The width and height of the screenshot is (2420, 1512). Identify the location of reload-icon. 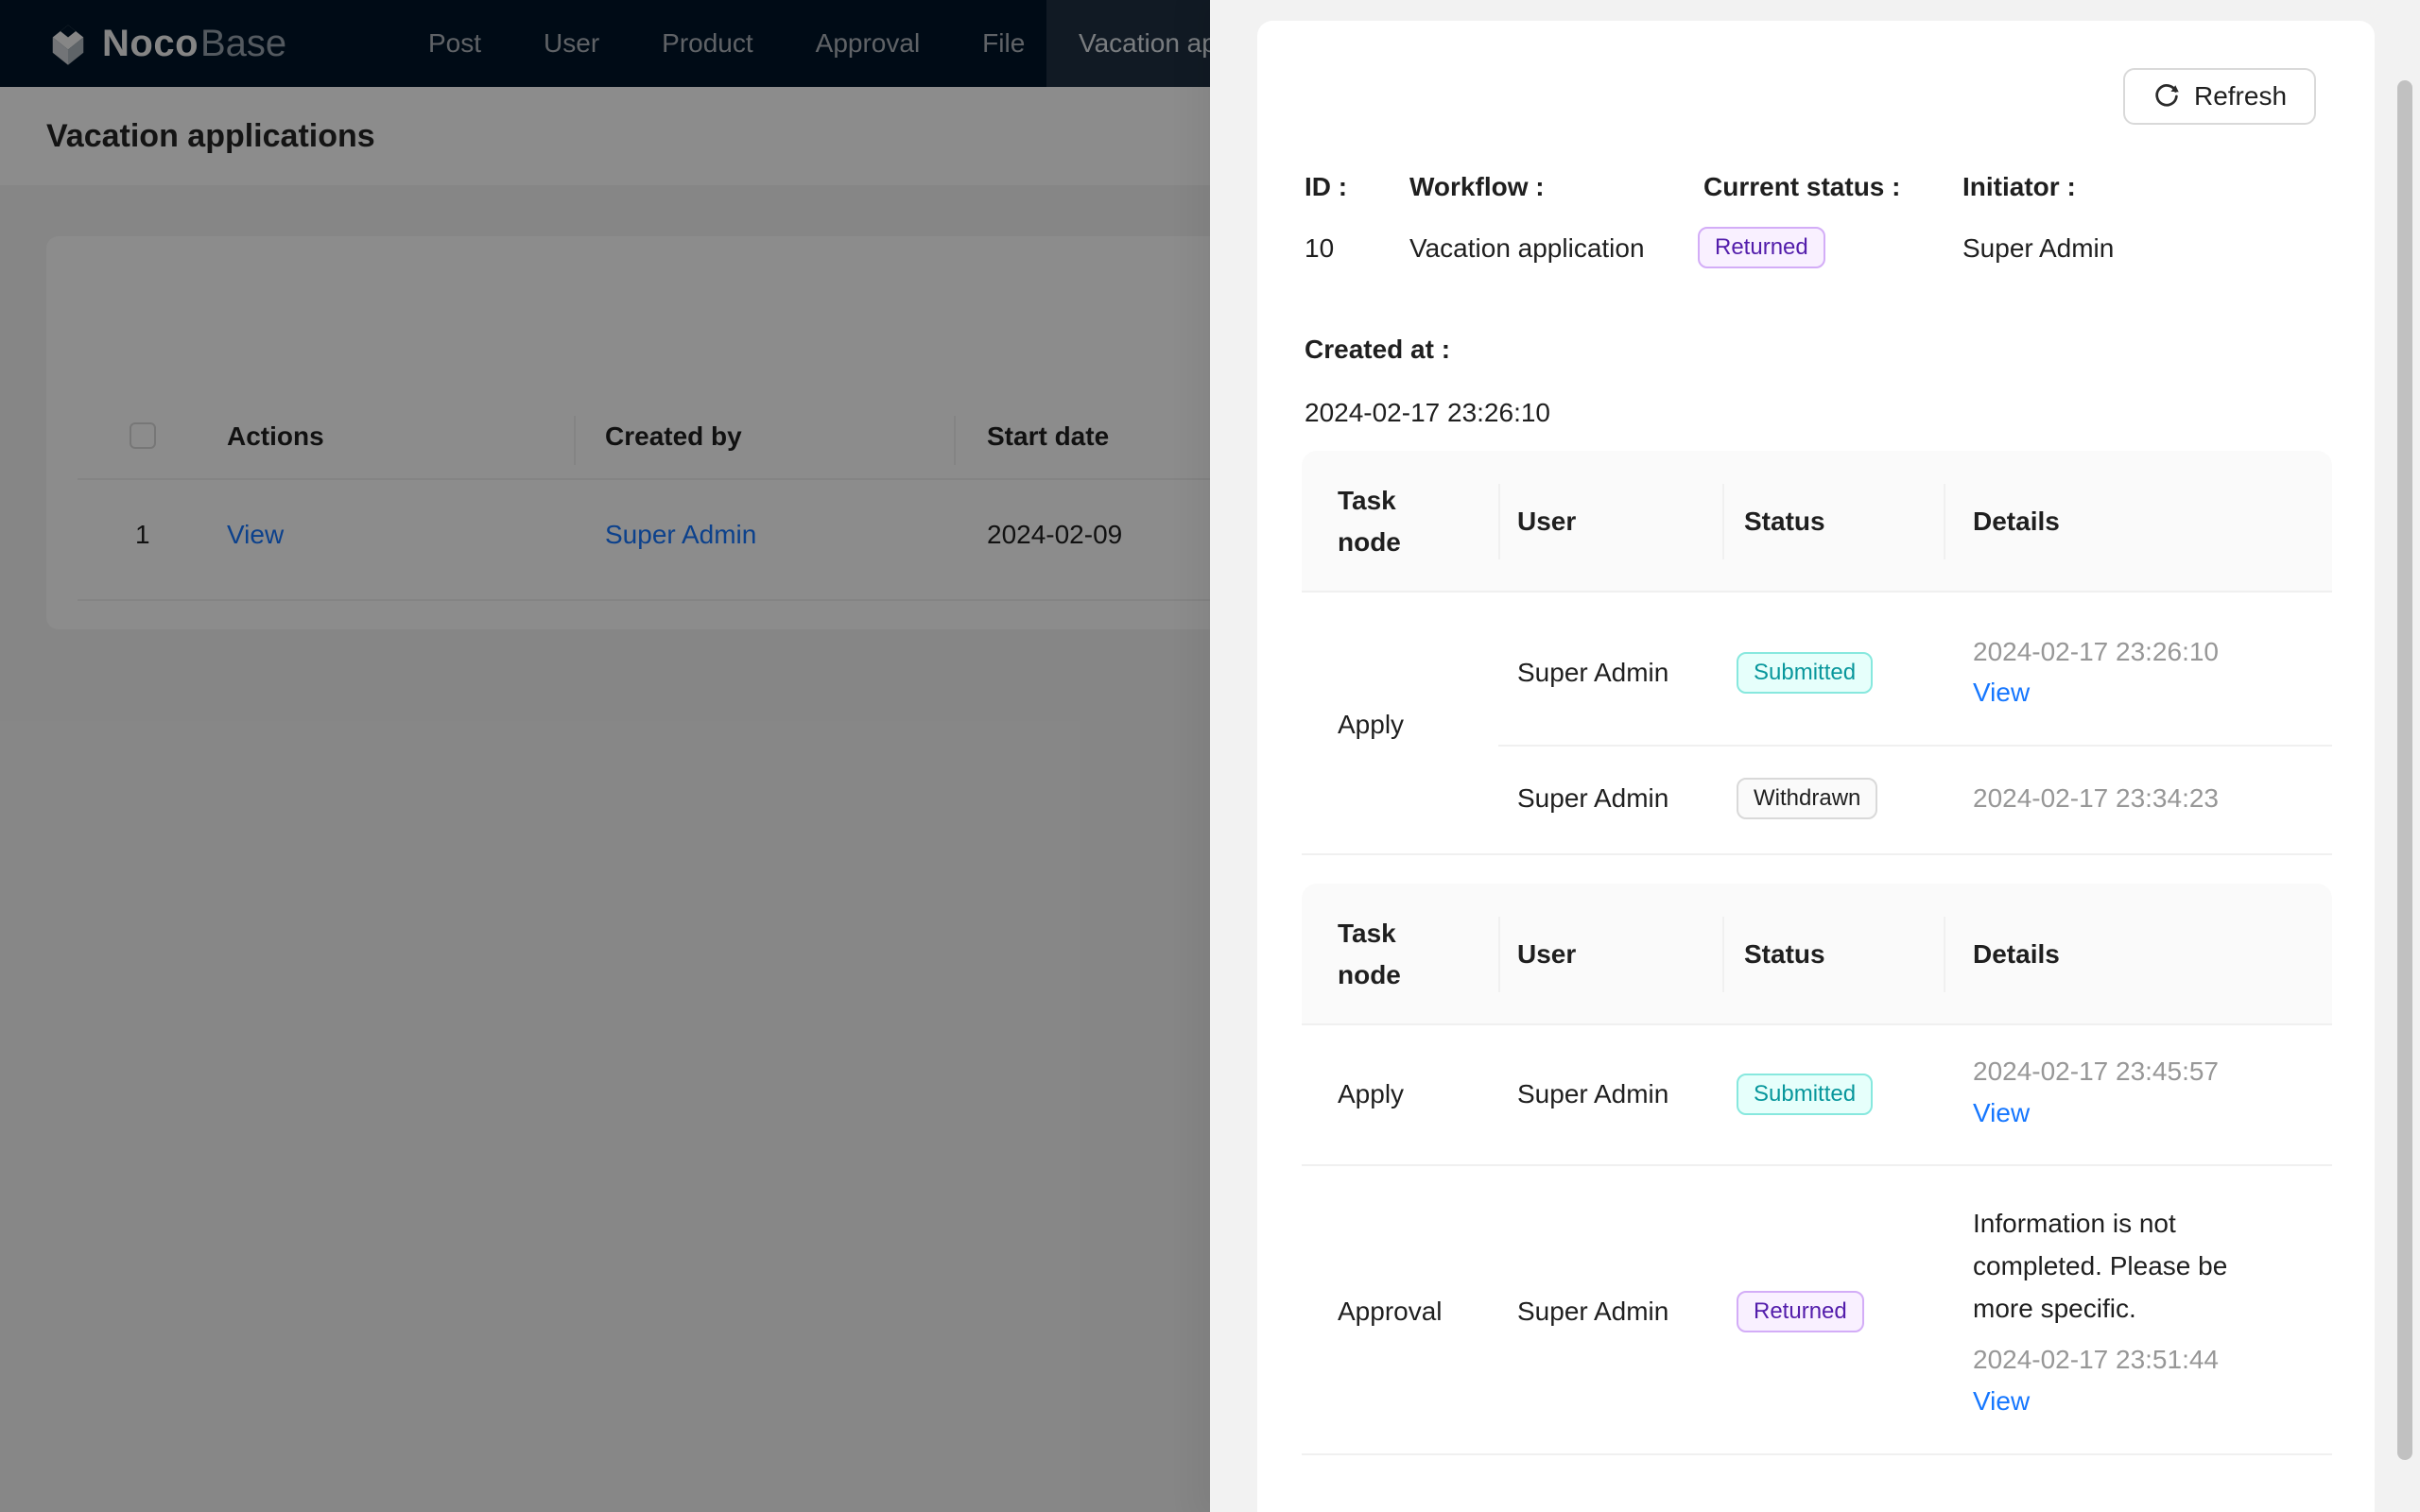
(2166, 96).